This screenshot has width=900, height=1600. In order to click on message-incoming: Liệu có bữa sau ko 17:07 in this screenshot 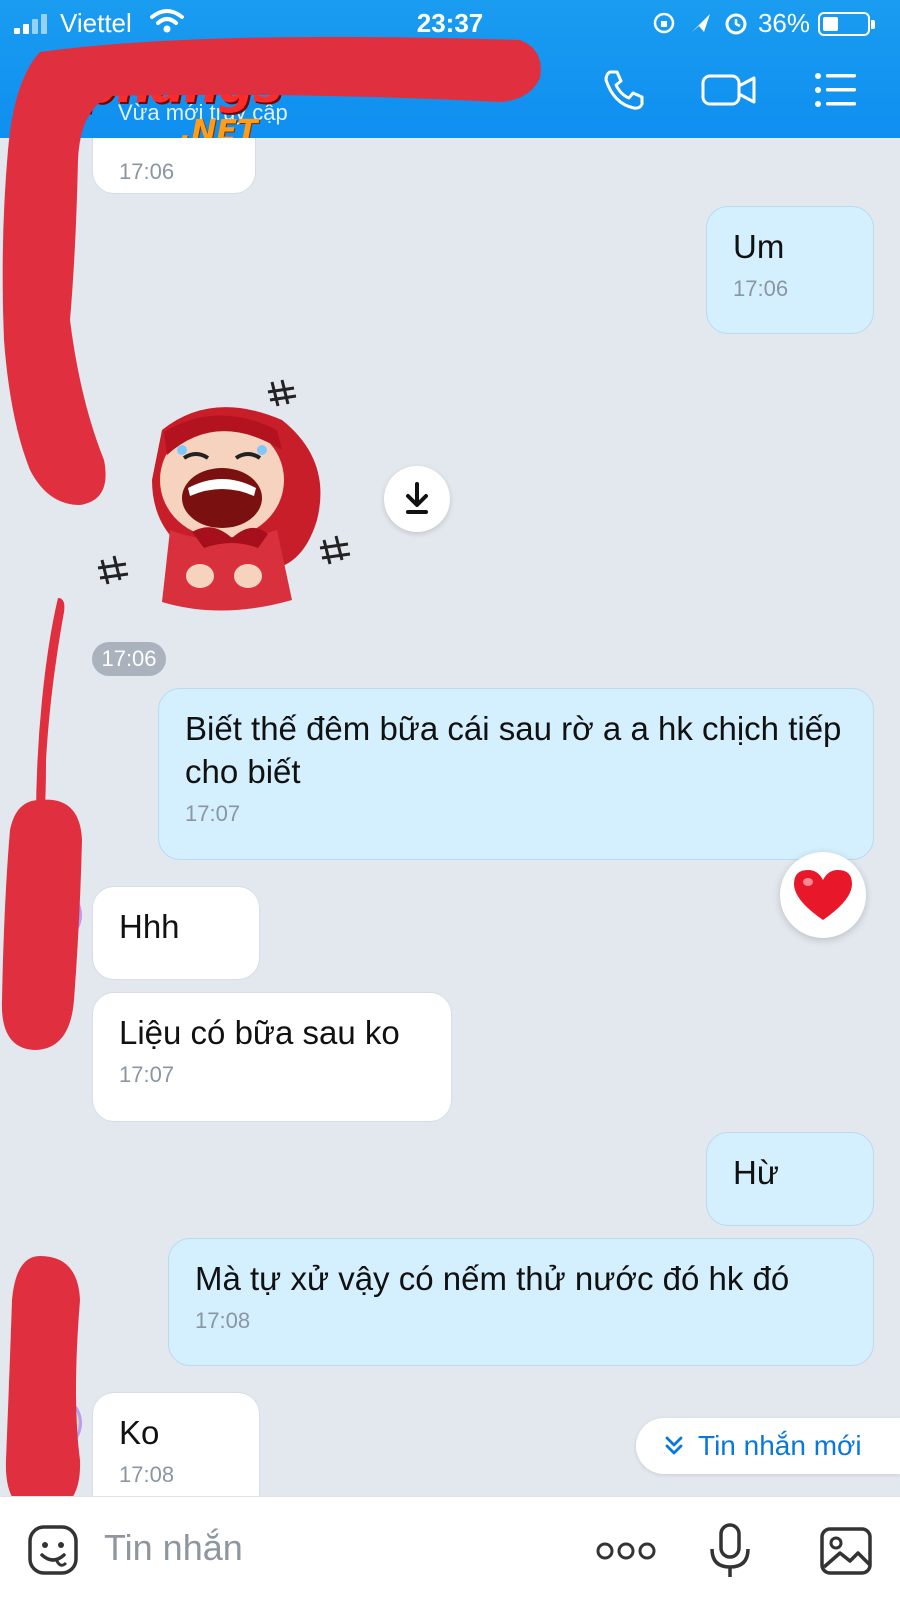, I will do `click(272, 1057)`.